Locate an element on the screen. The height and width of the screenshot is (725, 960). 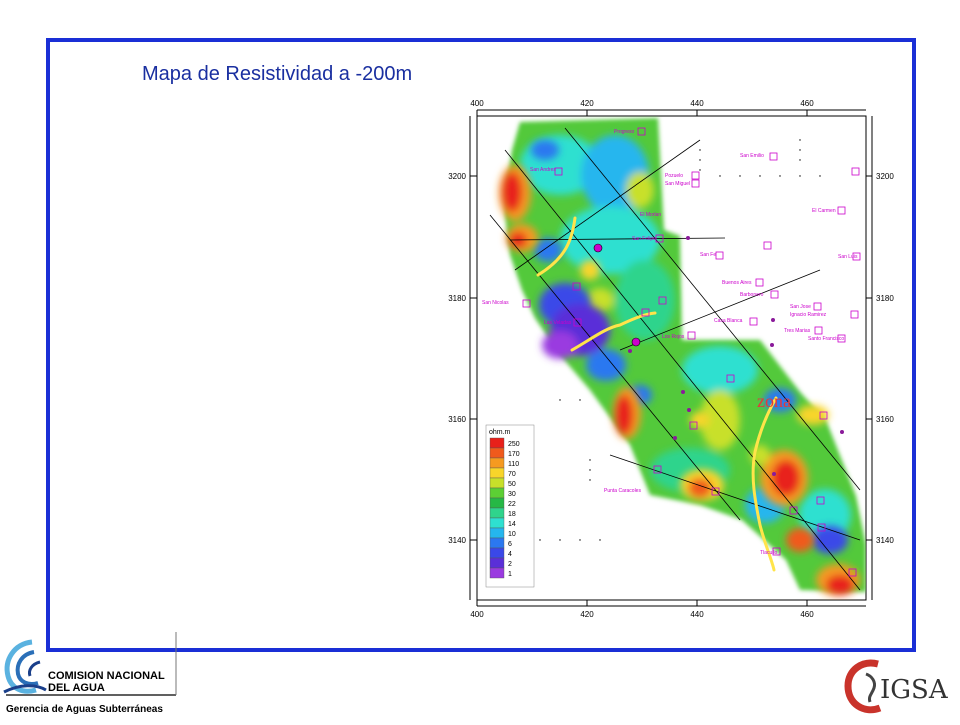
y-tick-right: 3140 is located at coordinates (885, 540).